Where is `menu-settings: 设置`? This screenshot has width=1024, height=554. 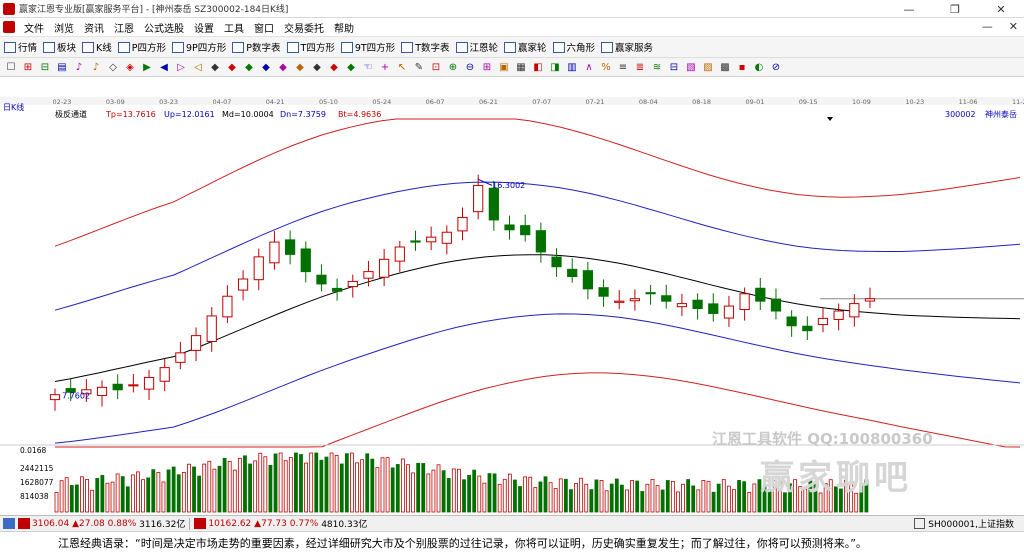
menu-settings: 设置 is located at coordinates (204, 27).